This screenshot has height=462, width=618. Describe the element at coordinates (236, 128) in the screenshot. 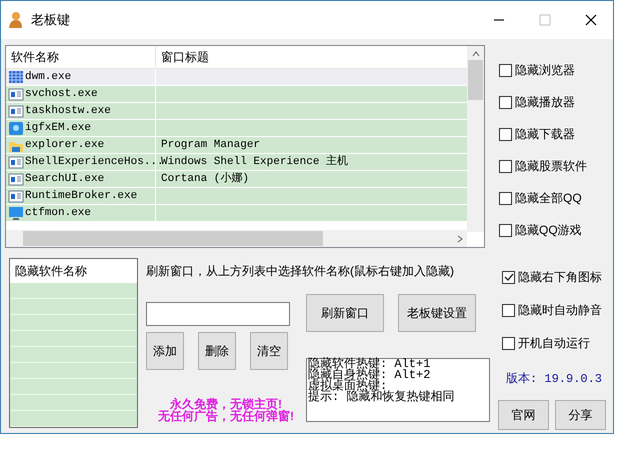

I see `process-row: igfxEM.exe` at that location.